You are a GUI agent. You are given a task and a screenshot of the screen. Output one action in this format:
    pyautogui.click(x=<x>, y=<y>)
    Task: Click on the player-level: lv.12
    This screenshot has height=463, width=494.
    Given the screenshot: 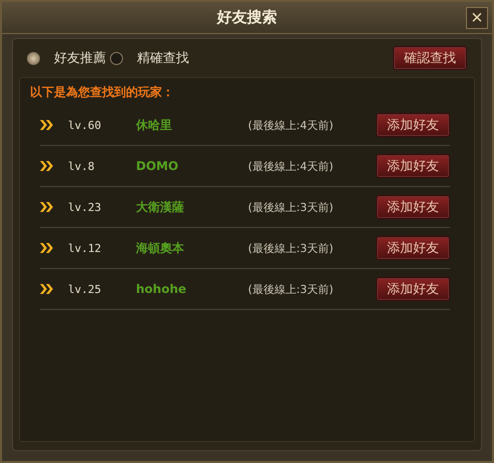 What is the action you would take?
    pyautogui.click(x=85, y=248)
    